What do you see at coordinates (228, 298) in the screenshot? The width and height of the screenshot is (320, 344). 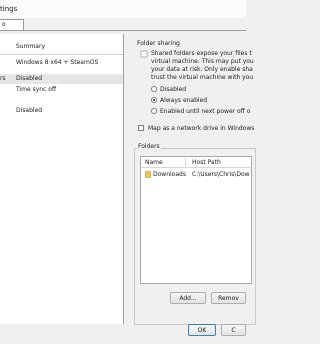 I see `remove-folder-button: Remov` at bounding box center [228, 298].